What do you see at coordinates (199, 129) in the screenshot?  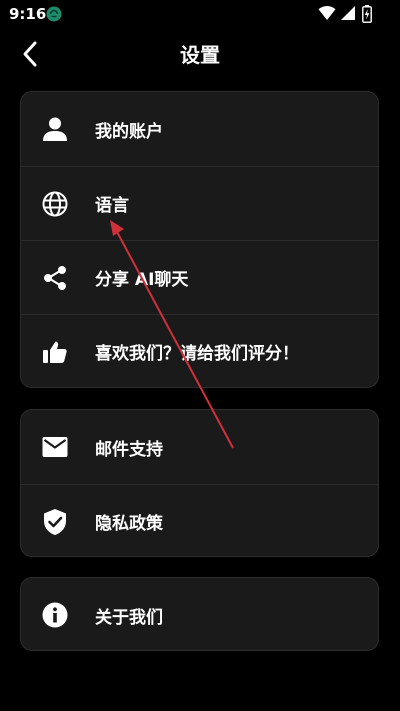 I see `menu-item-my-account: 我的账户` at bounding box center [199, 129].